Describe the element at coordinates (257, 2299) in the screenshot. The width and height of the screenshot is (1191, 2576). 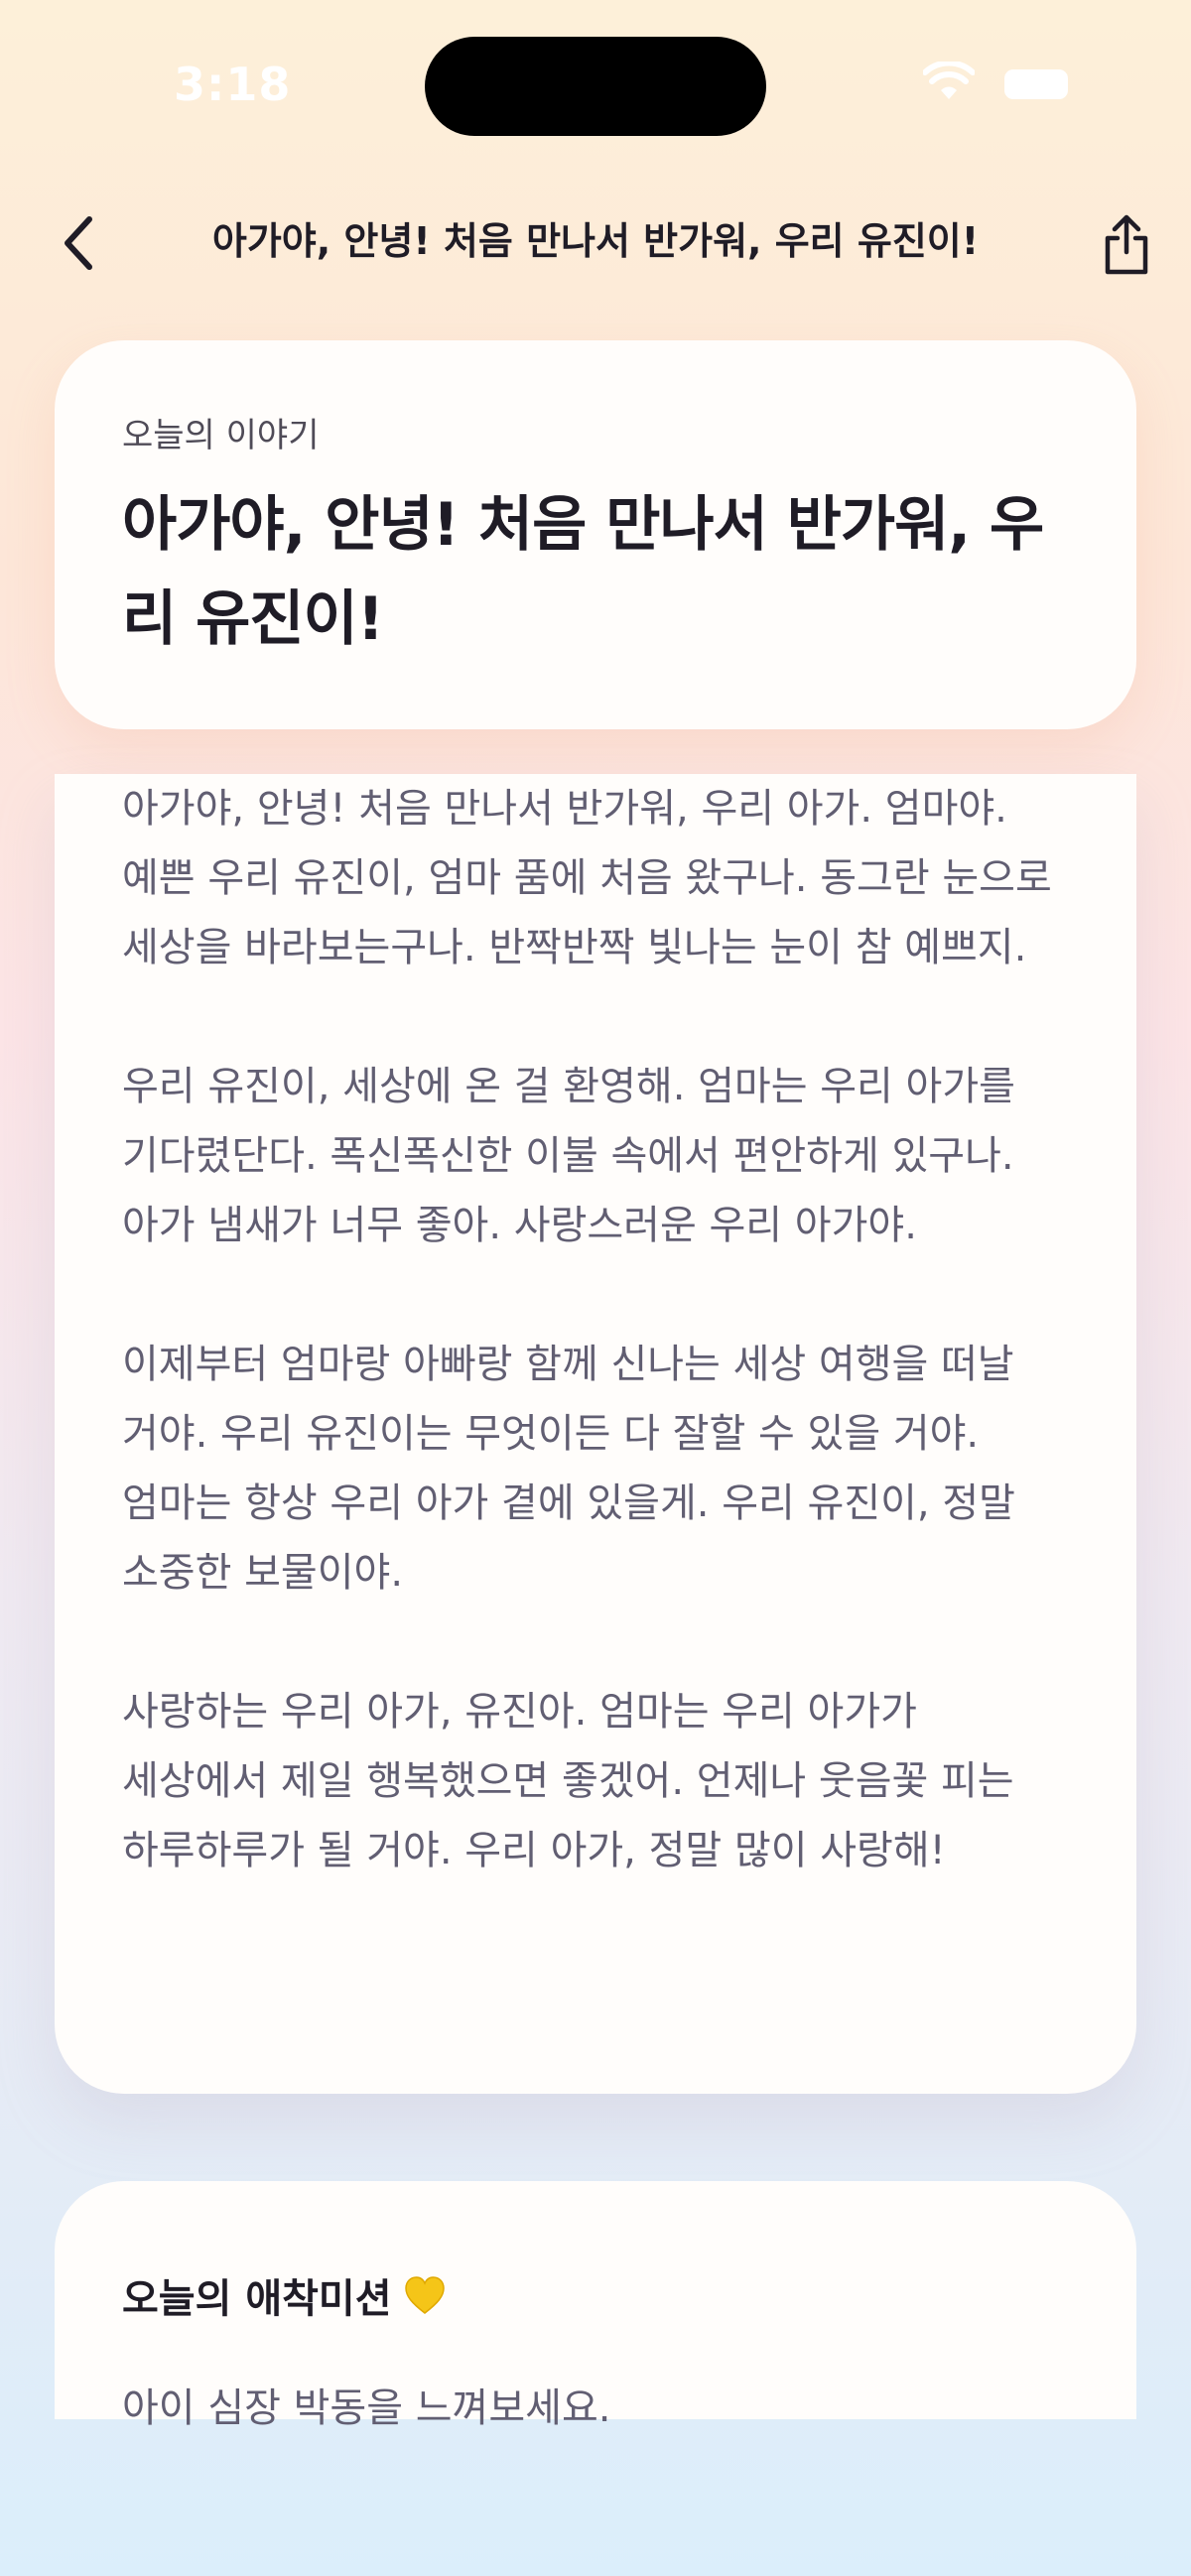
I see `mission-title: 오늘의 애착미션` at that location.